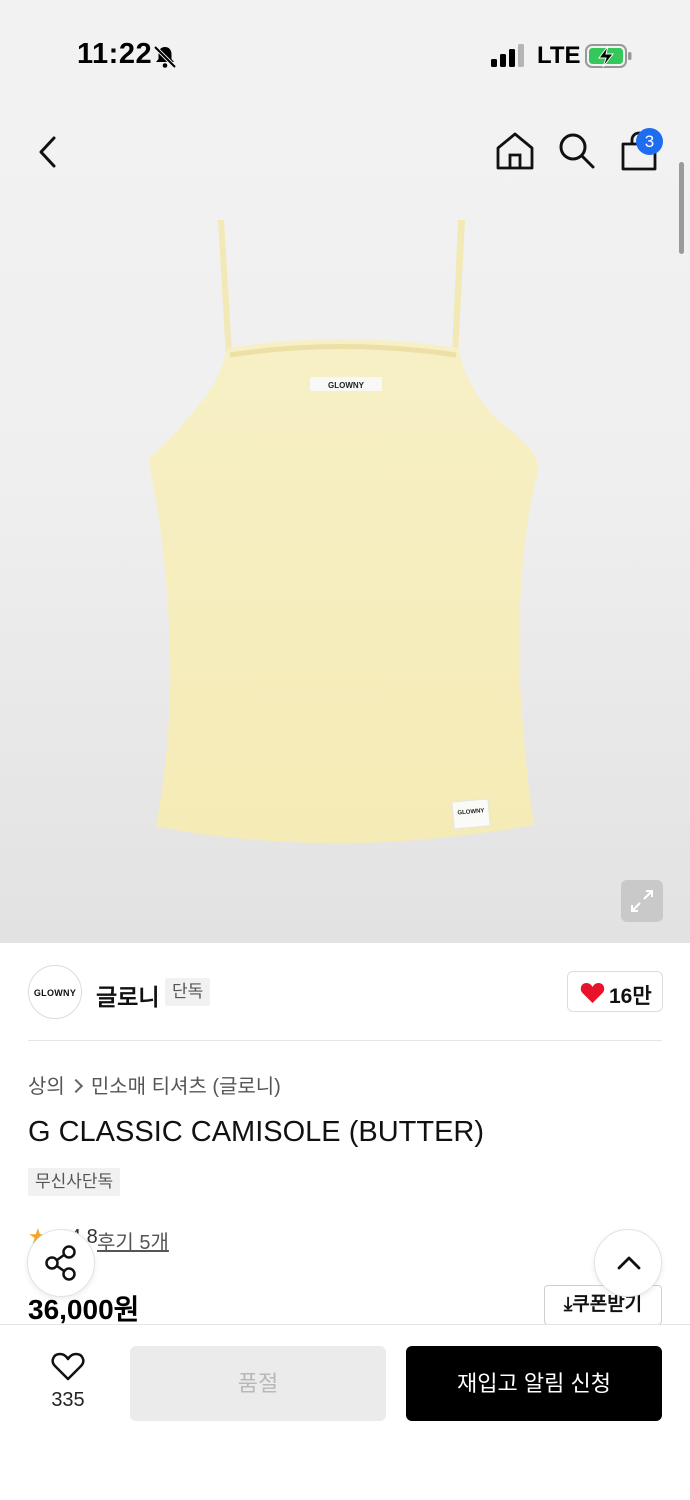 This screenshot has width=690, height=1500. I want to click on chevron-up-icon, so click(629, 1263).